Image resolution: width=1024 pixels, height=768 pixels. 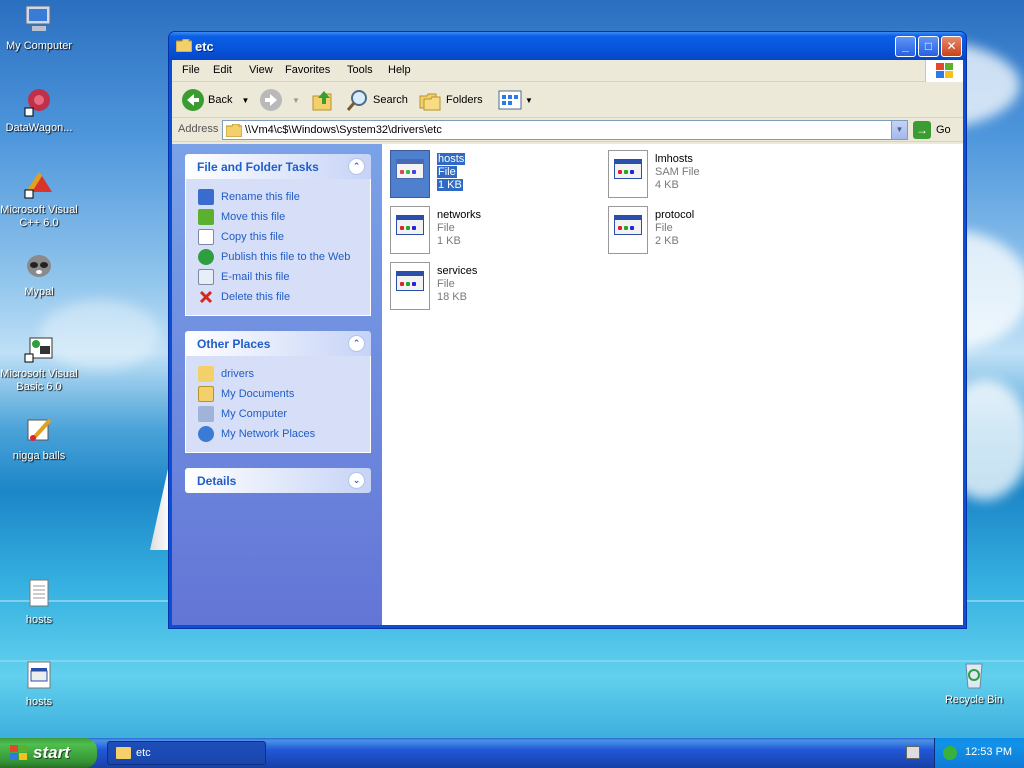 What do you see at coordinates (284, 374) in the screenshot?
I see `place-drivers: drivers` at bounding box center [284, 374].